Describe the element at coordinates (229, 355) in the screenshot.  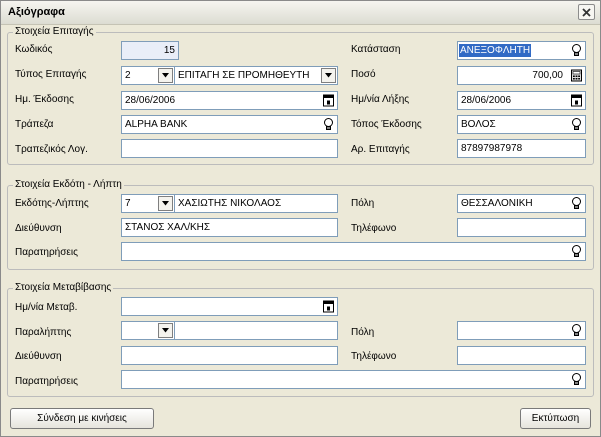
I see `transfer-address-field` at that location.